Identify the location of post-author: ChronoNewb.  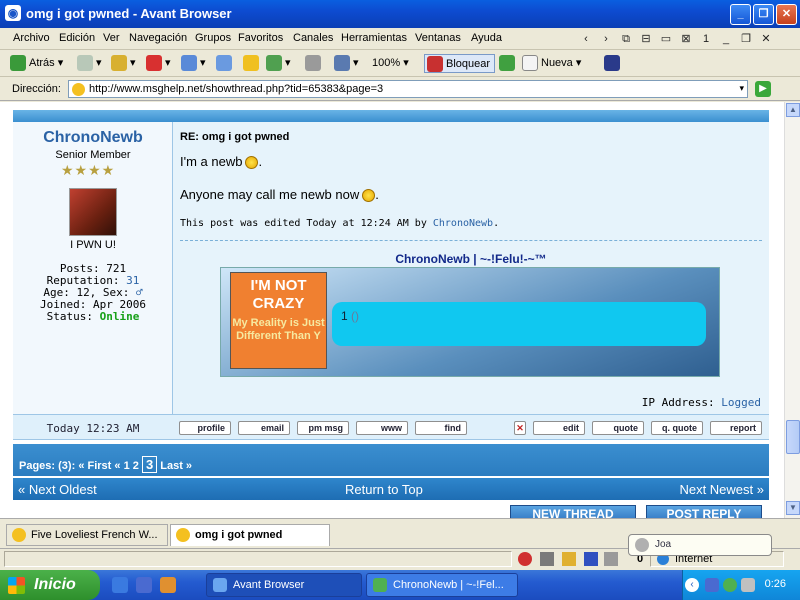
(93, 138).